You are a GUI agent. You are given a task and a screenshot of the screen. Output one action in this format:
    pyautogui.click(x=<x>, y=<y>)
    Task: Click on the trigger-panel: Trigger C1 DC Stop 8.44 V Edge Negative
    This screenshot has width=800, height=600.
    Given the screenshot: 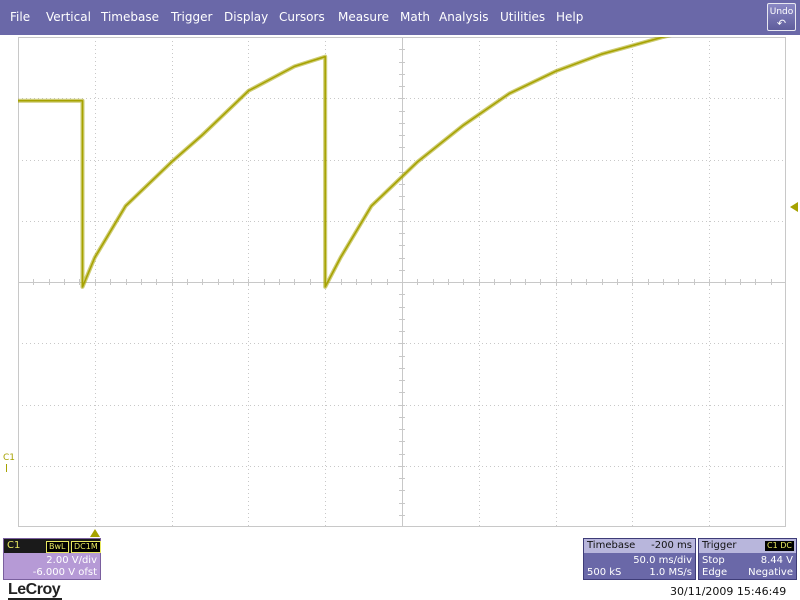 What is the action you would take?
    pyautogui.click(x=747, y=559)
    